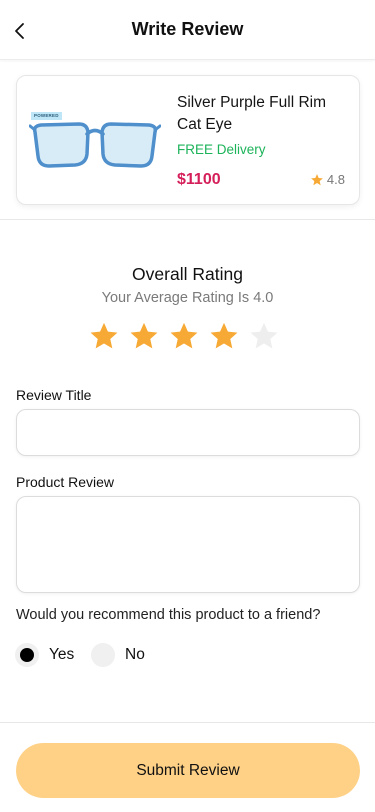  I want to click on header: Write Review, so click(187, 30).